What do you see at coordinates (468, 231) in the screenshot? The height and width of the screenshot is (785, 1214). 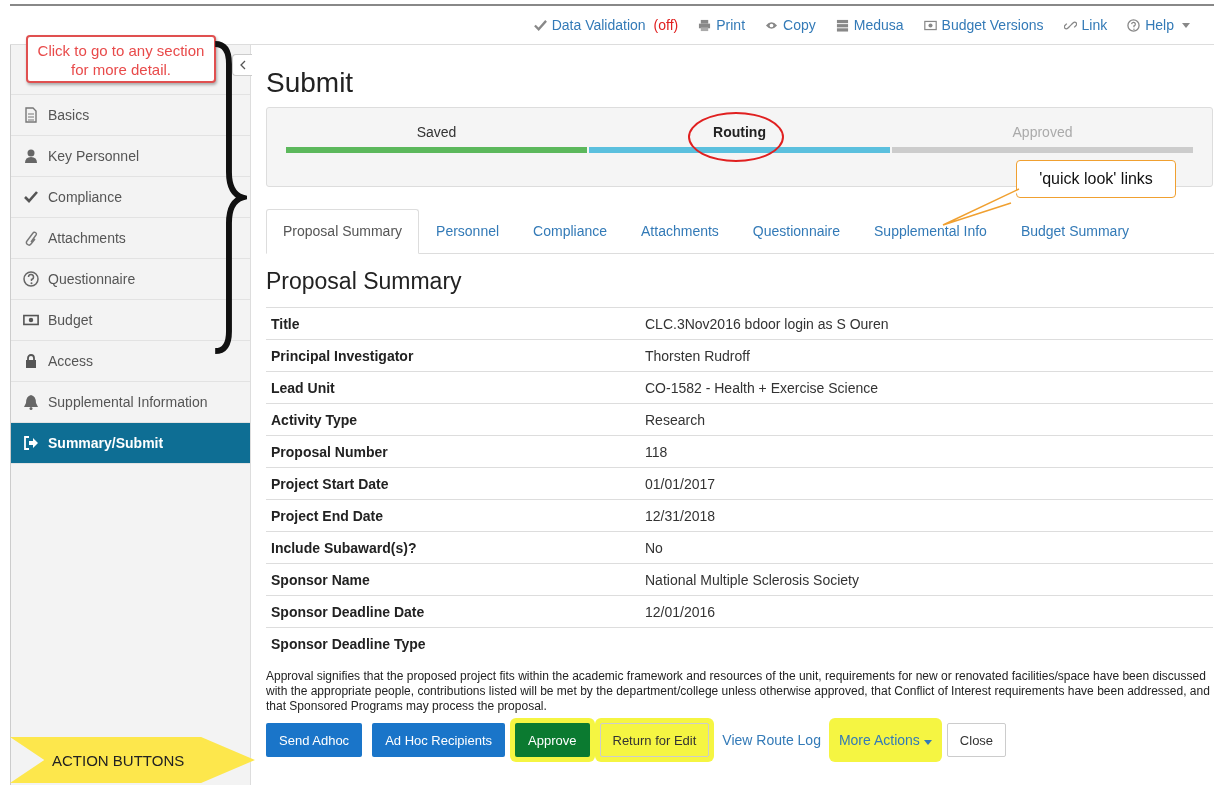 I see `tab: Personnel` at bounding box center [468, 231].